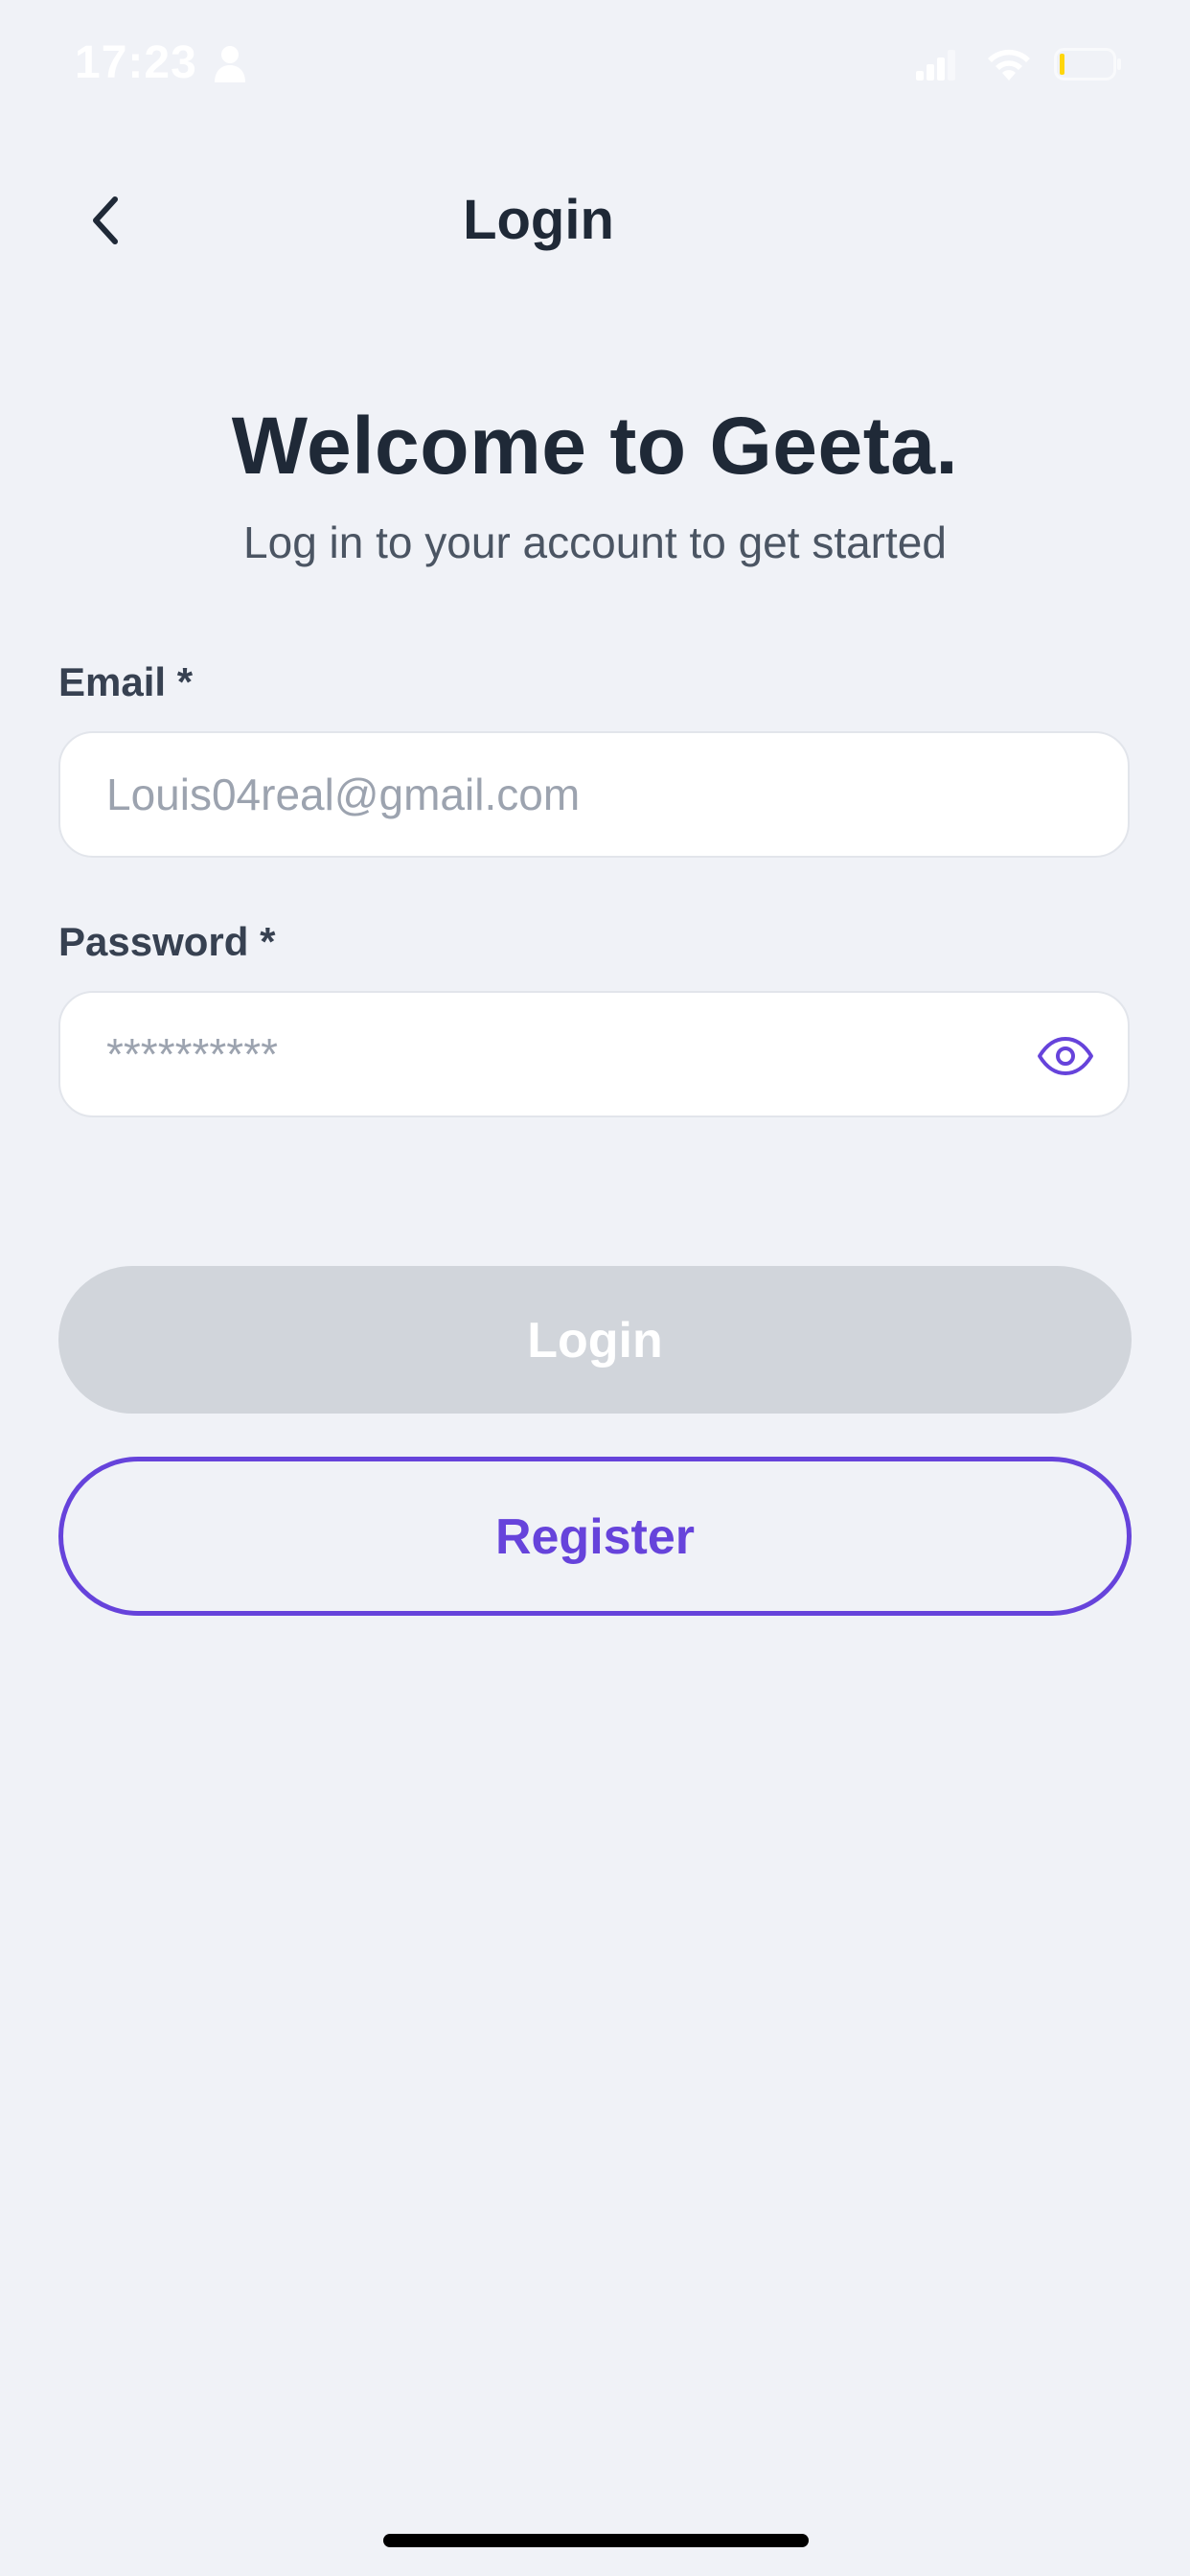  Describe the element at coordinates (539, 220) in the screenshot. I see `page-title: Login` at that location.